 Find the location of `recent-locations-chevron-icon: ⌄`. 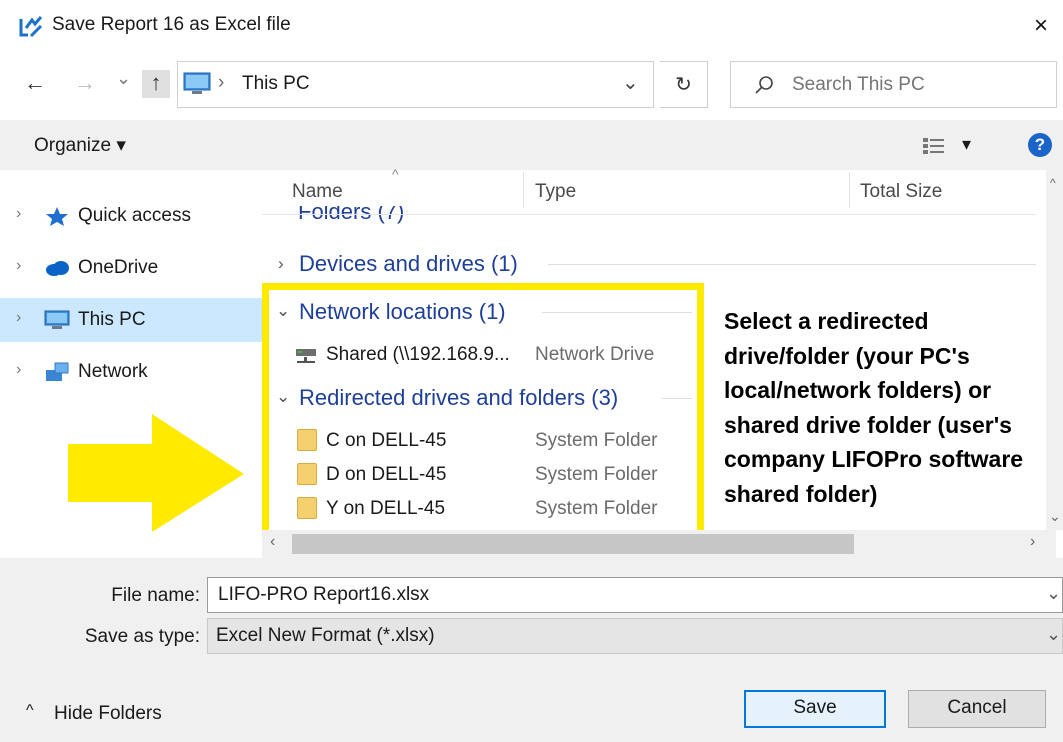

recent-locations-chevron-icon: ⌄ is located at coordinates (123, 78).